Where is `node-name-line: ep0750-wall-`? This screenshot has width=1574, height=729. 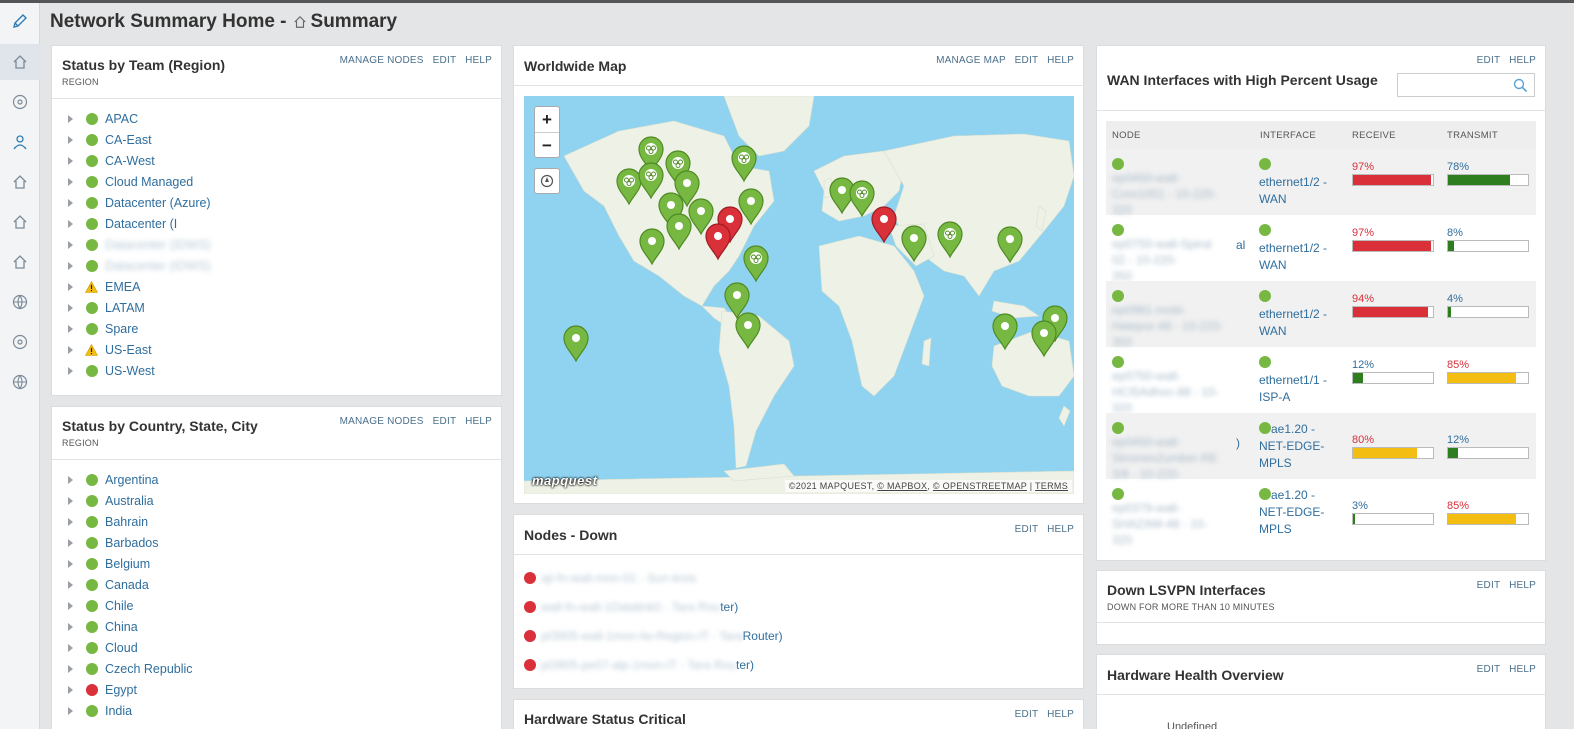
node-name-line: ep0750-wall- is located at coordinates (1182, 376).